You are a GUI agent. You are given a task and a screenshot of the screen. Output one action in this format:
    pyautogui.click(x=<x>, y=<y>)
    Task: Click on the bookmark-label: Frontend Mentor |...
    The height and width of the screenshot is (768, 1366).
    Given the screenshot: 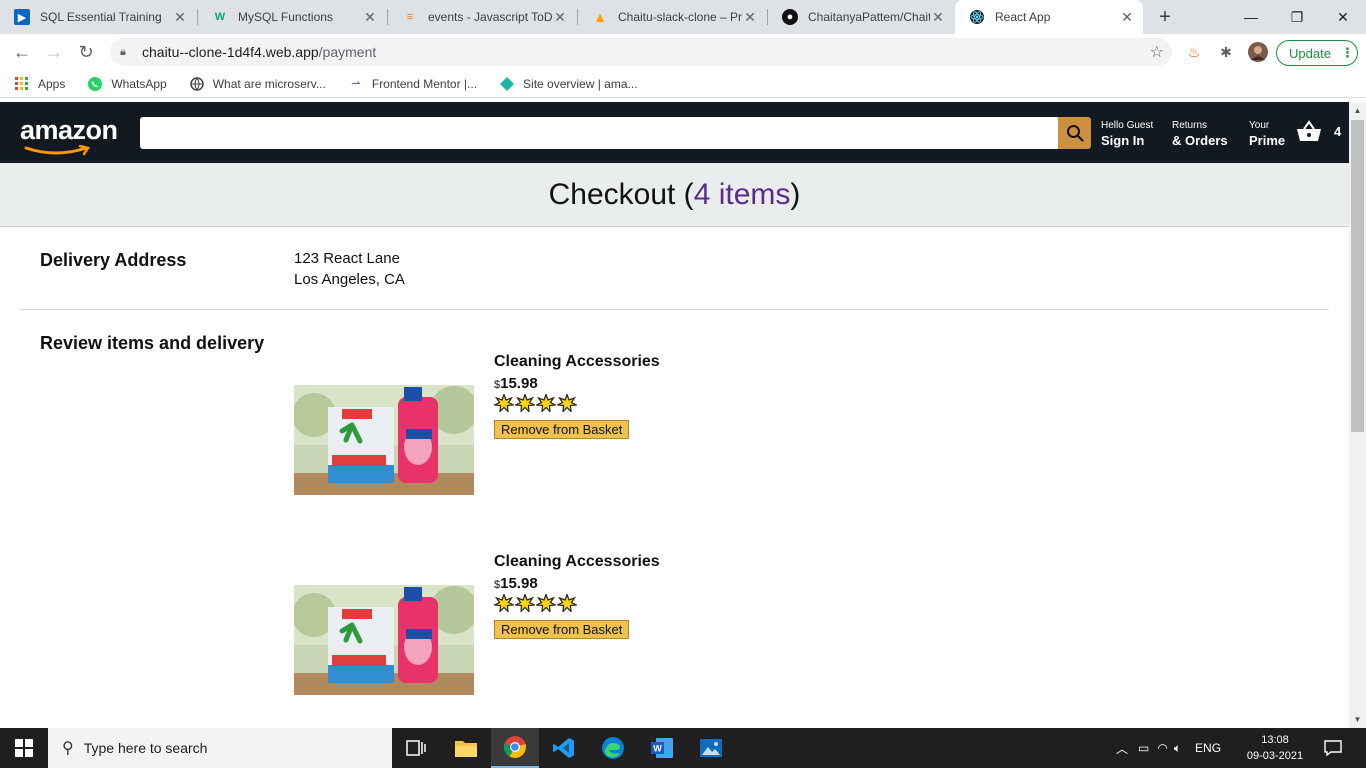 What is the action you would take?
    pyautogui.click(x=424, y=83)
    